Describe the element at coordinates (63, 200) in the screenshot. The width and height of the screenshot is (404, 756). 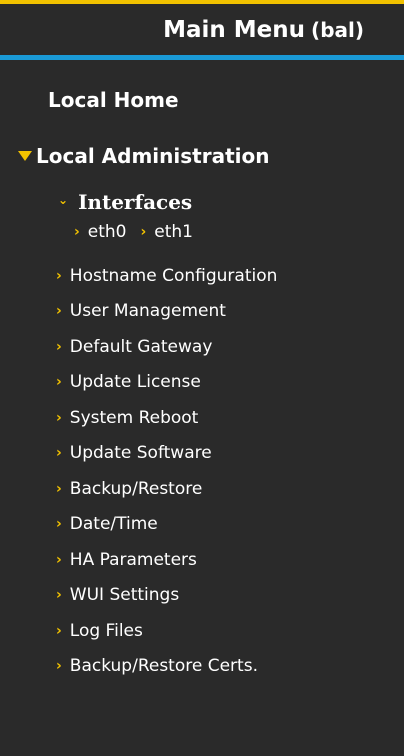
I see `chevron-down-icon: ⌄` at that location.